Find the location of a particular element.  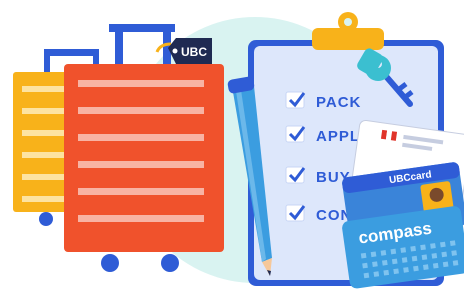

checklist-item-label: APPL is located at coordinates (338, 136).